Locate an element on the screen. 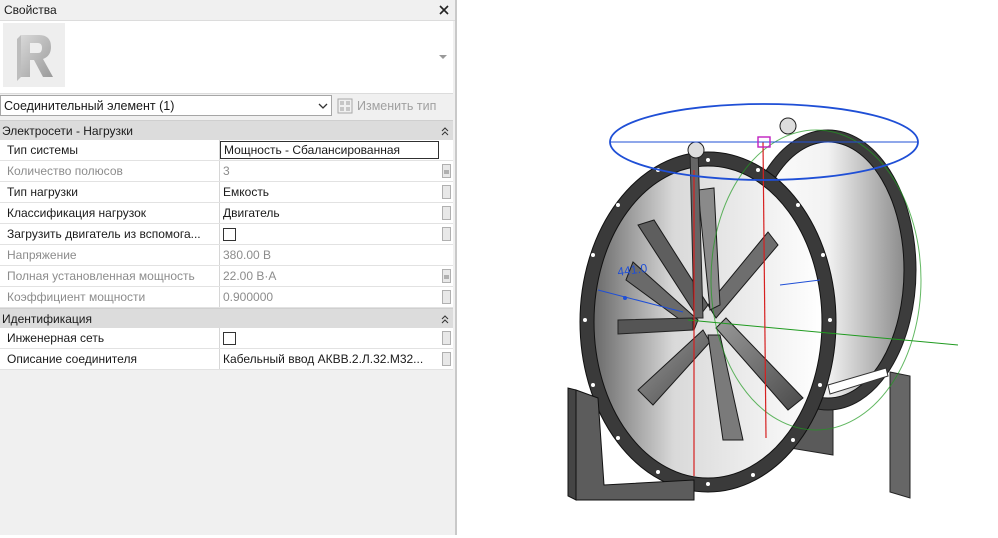 This screenshot has width=998, height=538. revit-logo-thumbnail is located at coordinates (34, 55).